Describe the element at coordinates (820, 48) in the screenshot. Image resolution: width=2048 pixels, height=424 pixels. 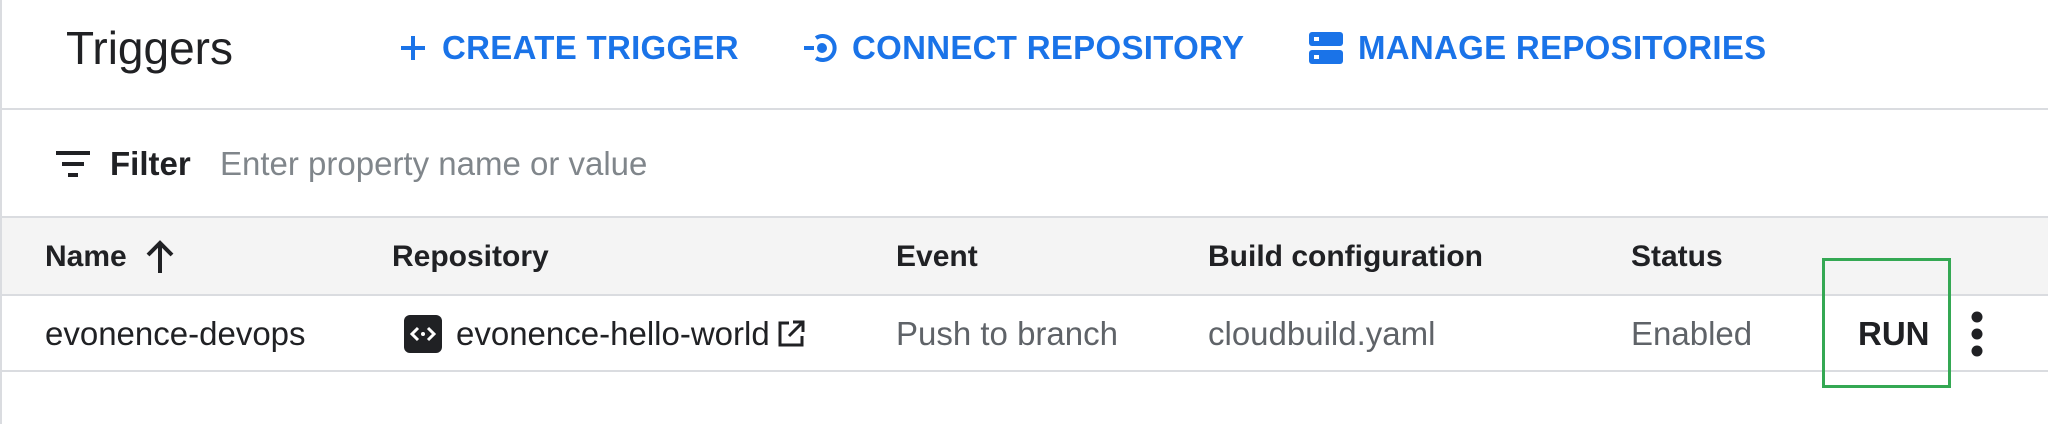
I see `connect-icon` at that location.